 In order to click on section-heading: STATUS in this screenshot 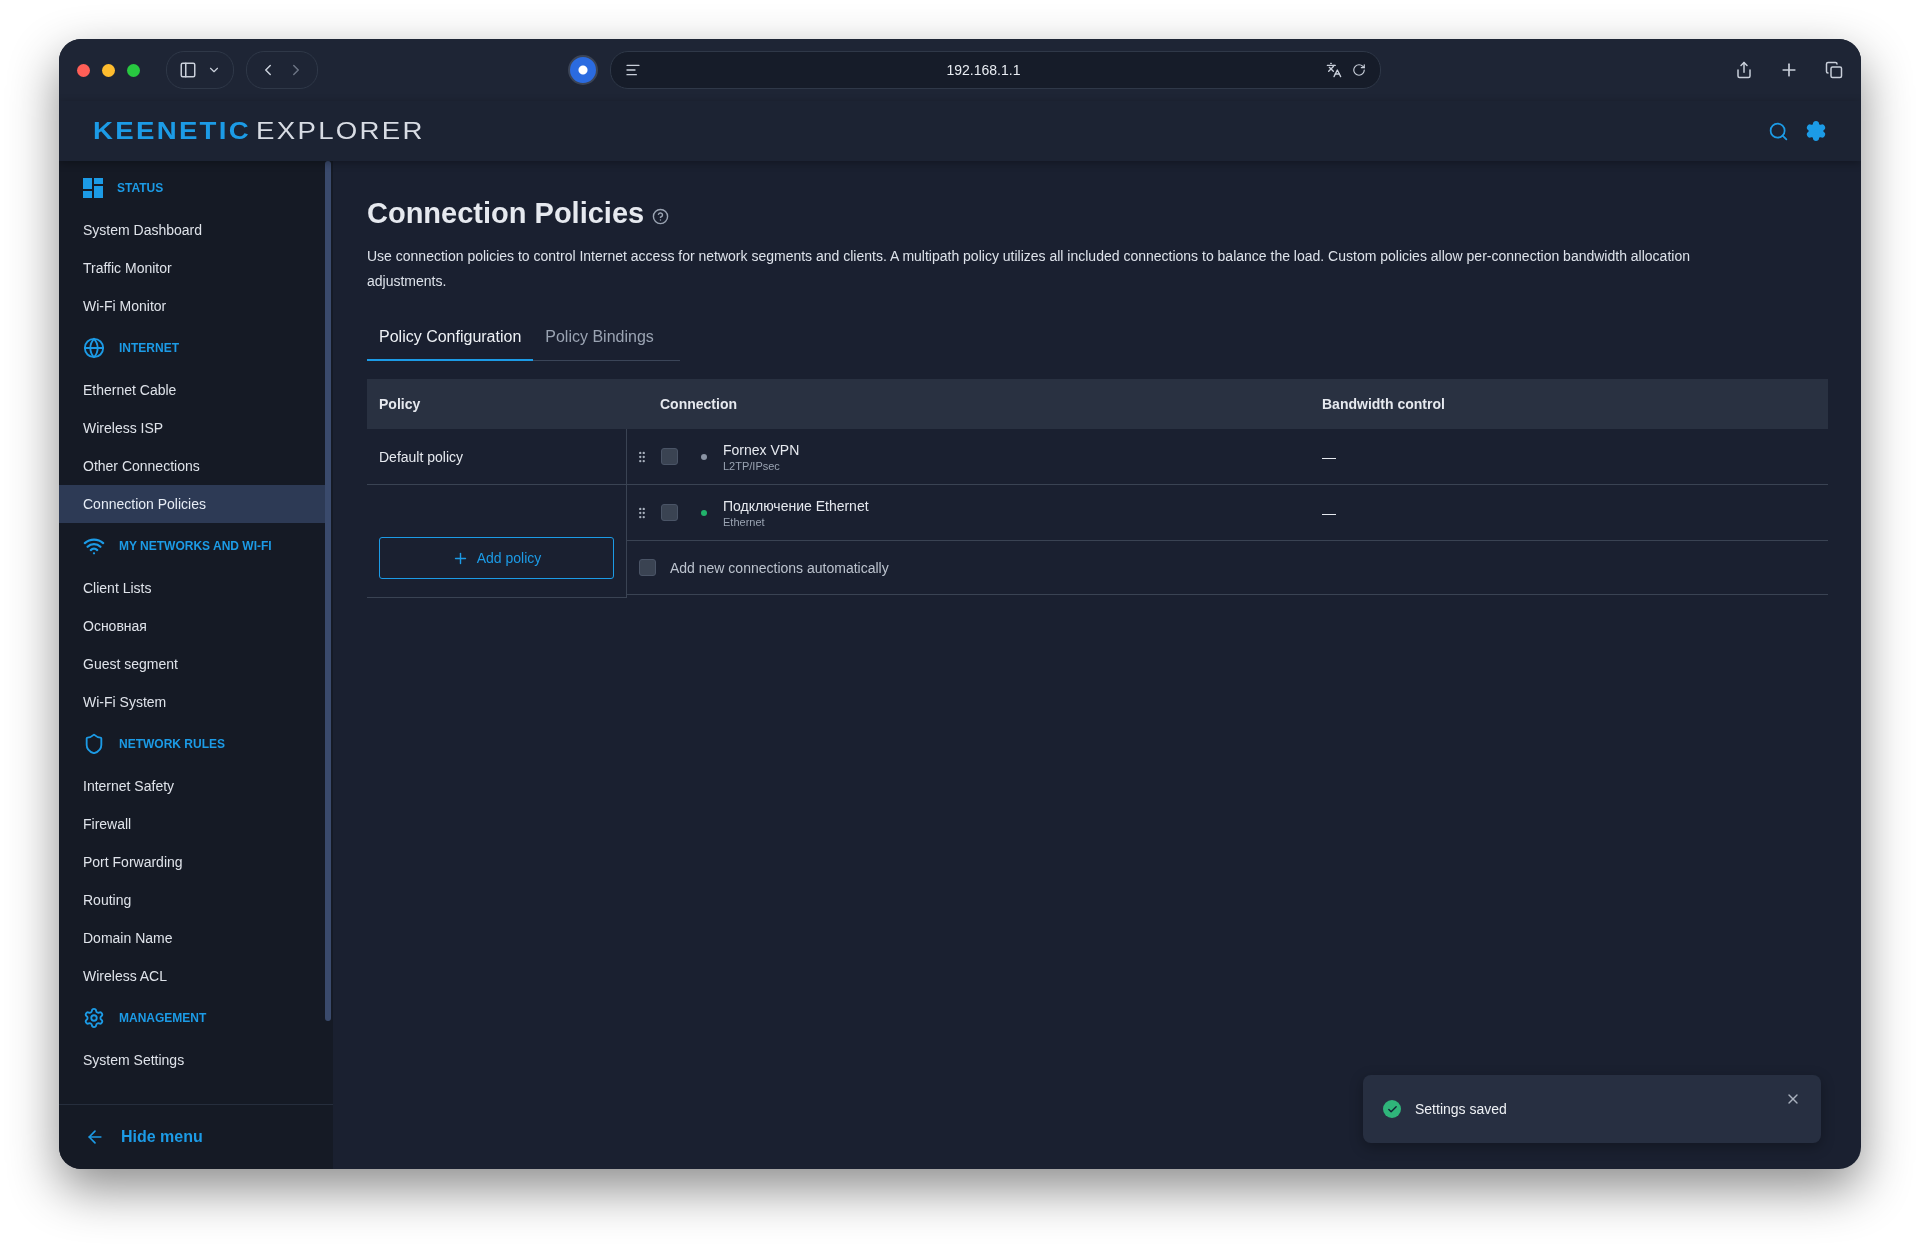, I will do `click(140, 188)`.